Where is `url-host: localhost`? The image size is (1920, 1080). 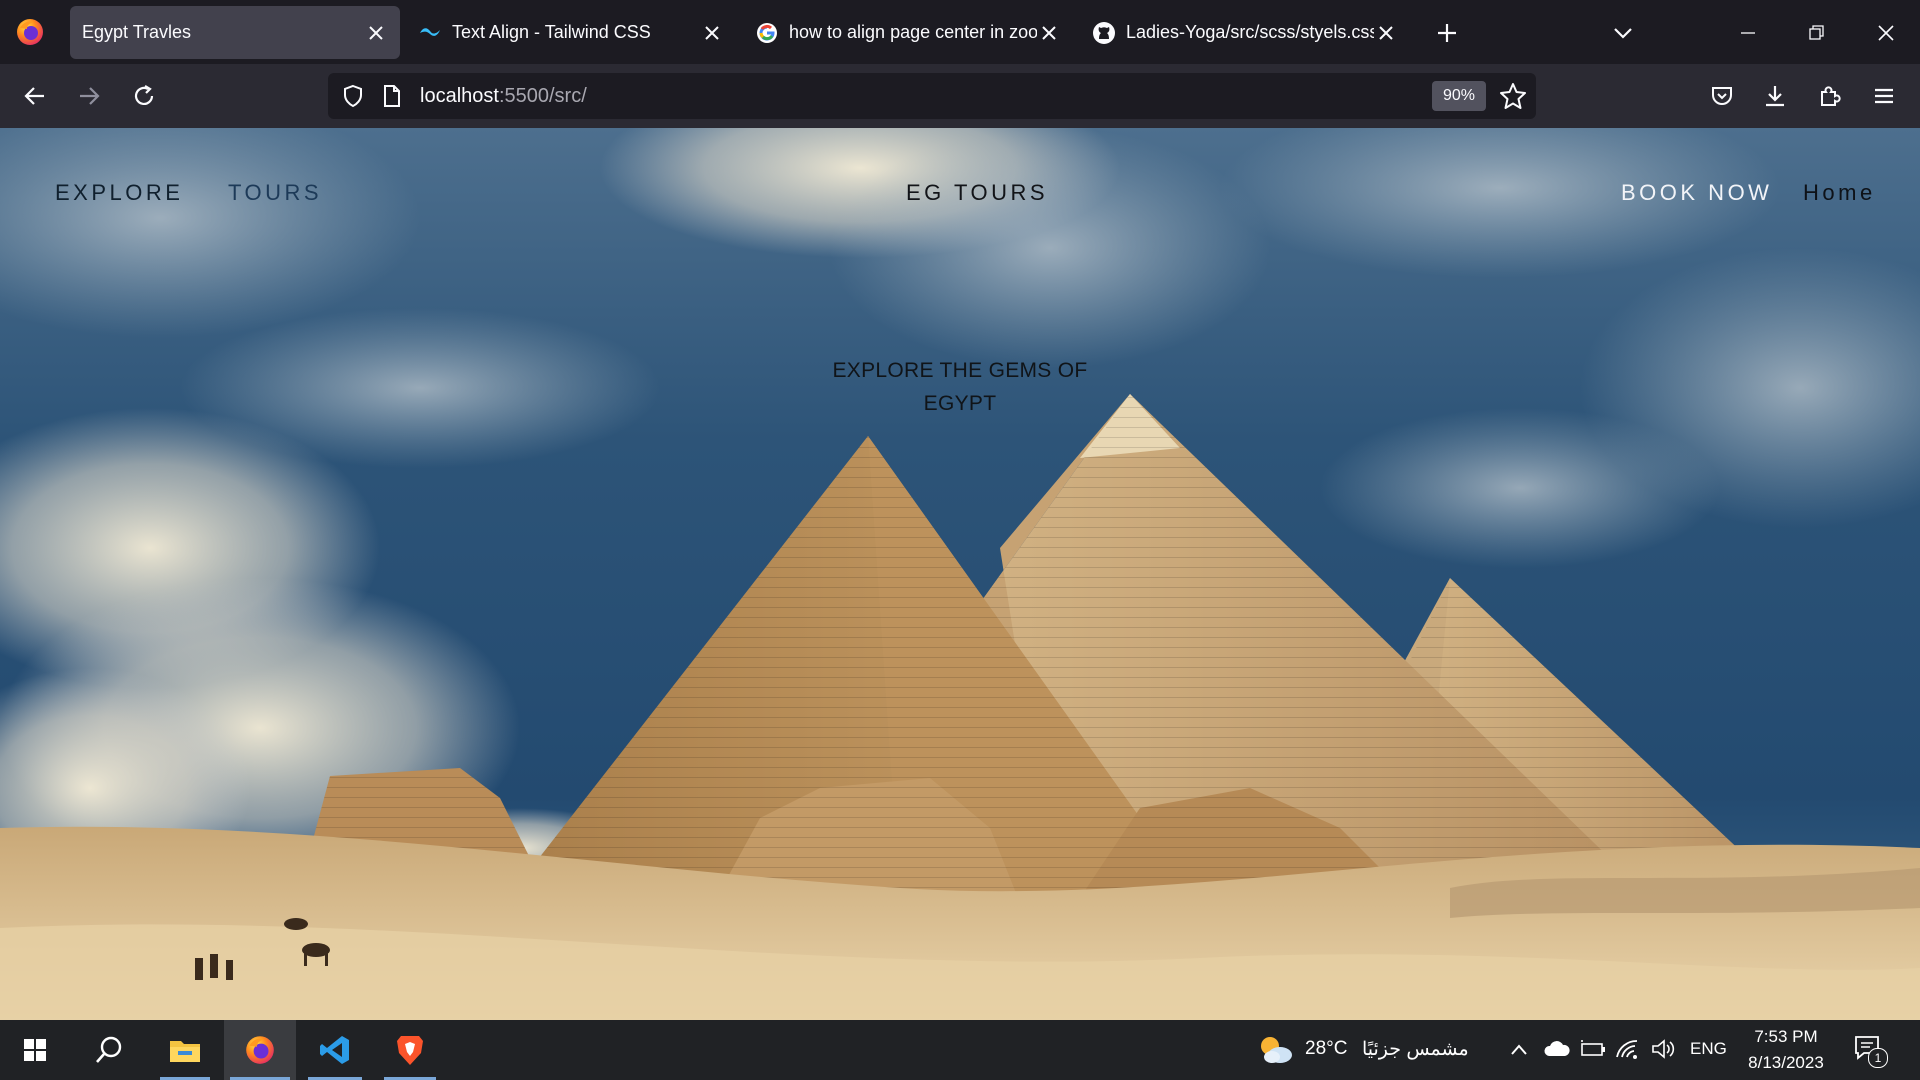
url-host: localhost is located at coordinates (459, 96).